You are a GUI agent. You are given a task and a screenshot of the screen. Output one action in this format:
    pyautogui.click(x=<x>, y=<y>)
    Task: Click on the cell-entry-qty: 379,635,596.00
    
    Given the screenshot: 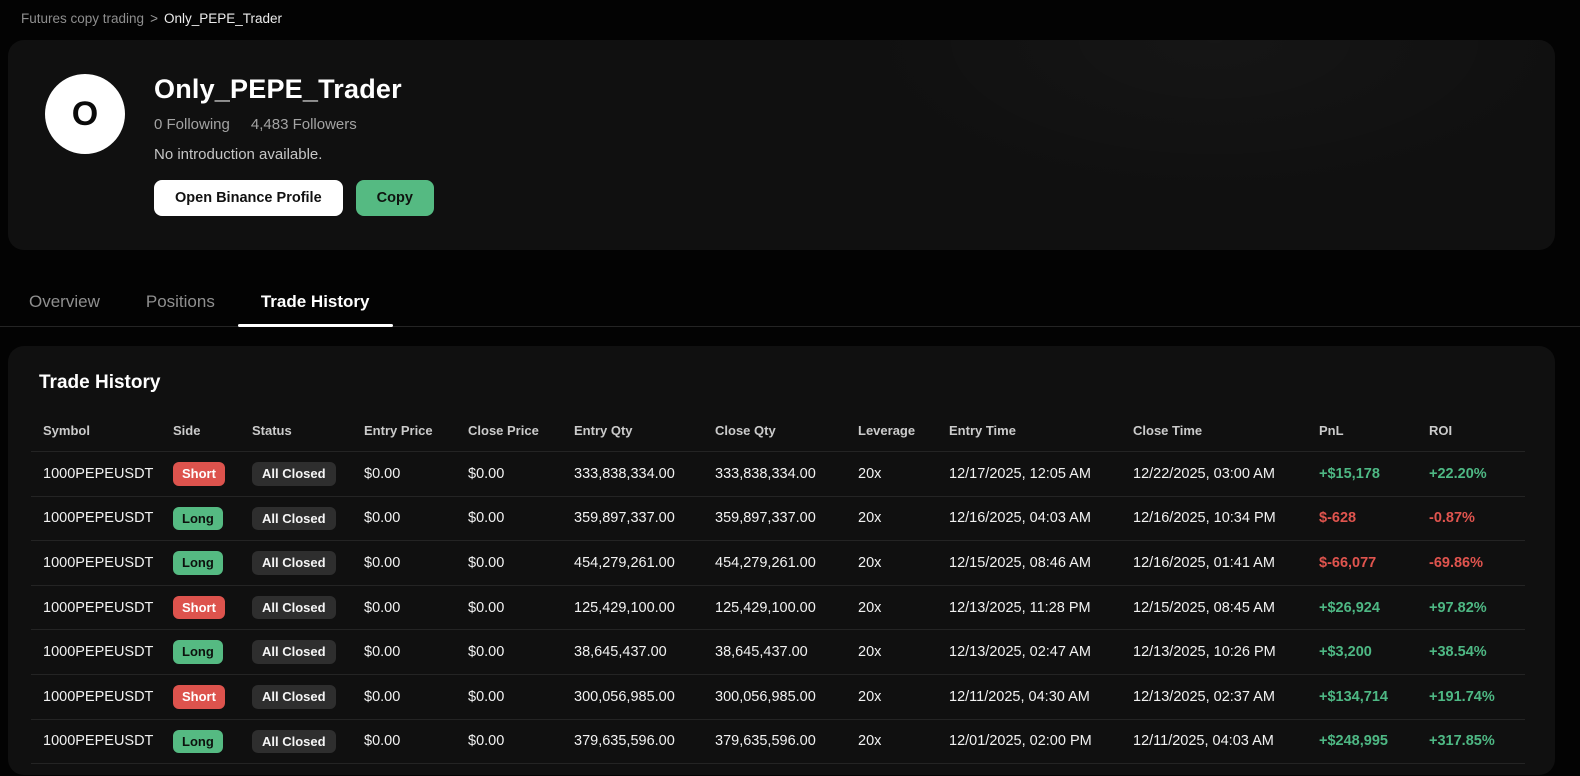 What is the action you would take?
    pyautogui.click(x=644, y=741)
    